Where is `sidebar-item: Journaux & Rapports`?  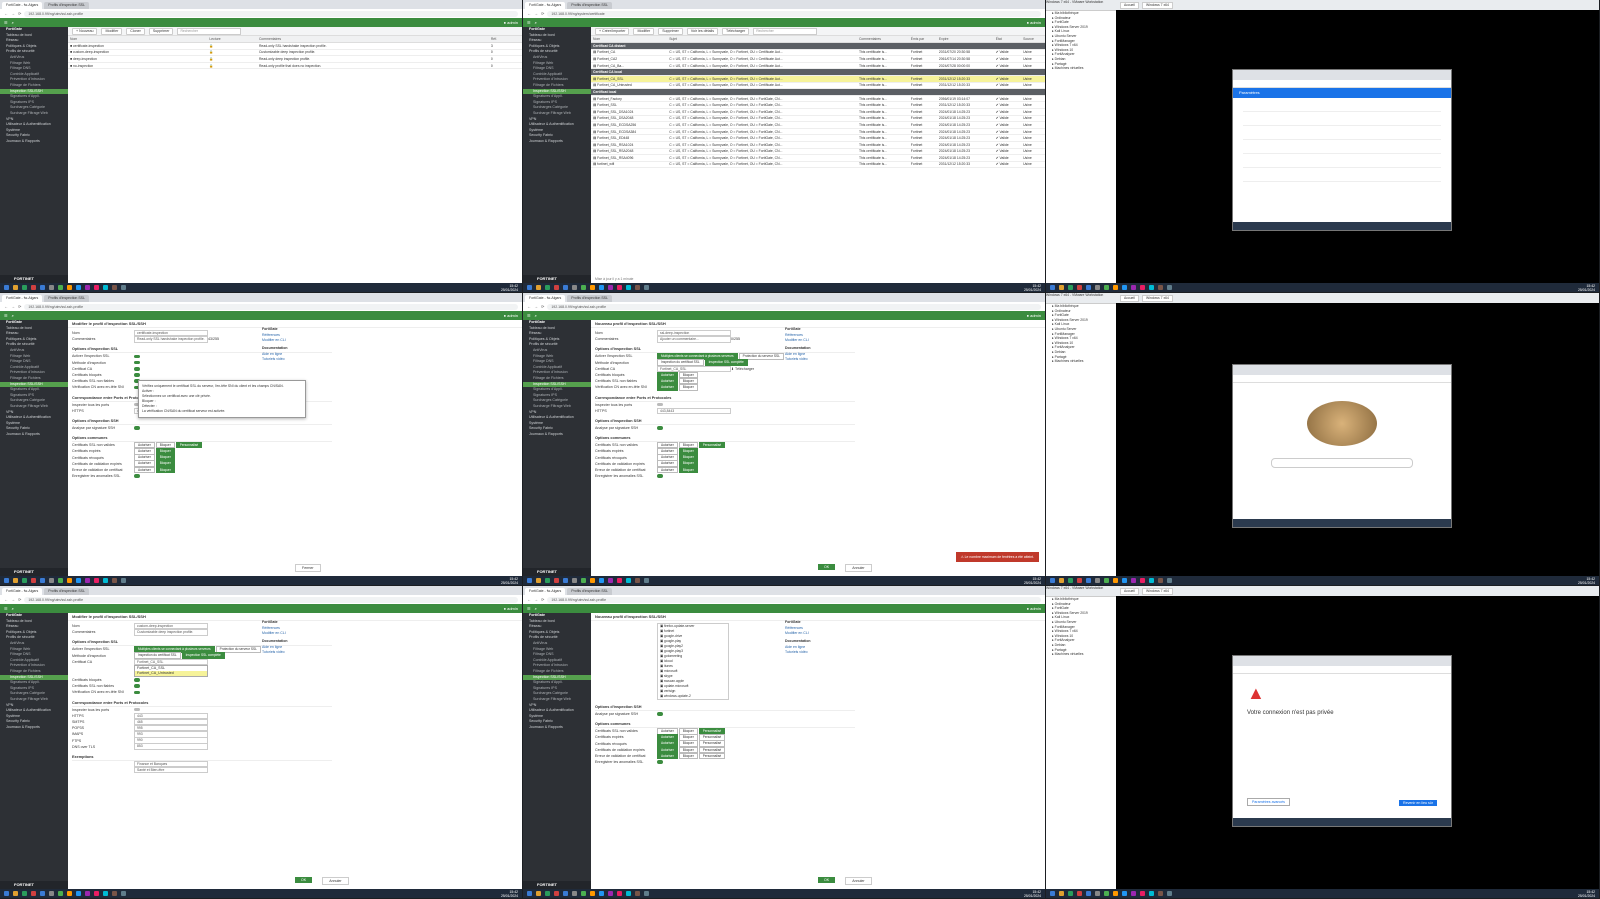
sidebar-item: Journaux & Rapports is located at coordinates (34, 435).